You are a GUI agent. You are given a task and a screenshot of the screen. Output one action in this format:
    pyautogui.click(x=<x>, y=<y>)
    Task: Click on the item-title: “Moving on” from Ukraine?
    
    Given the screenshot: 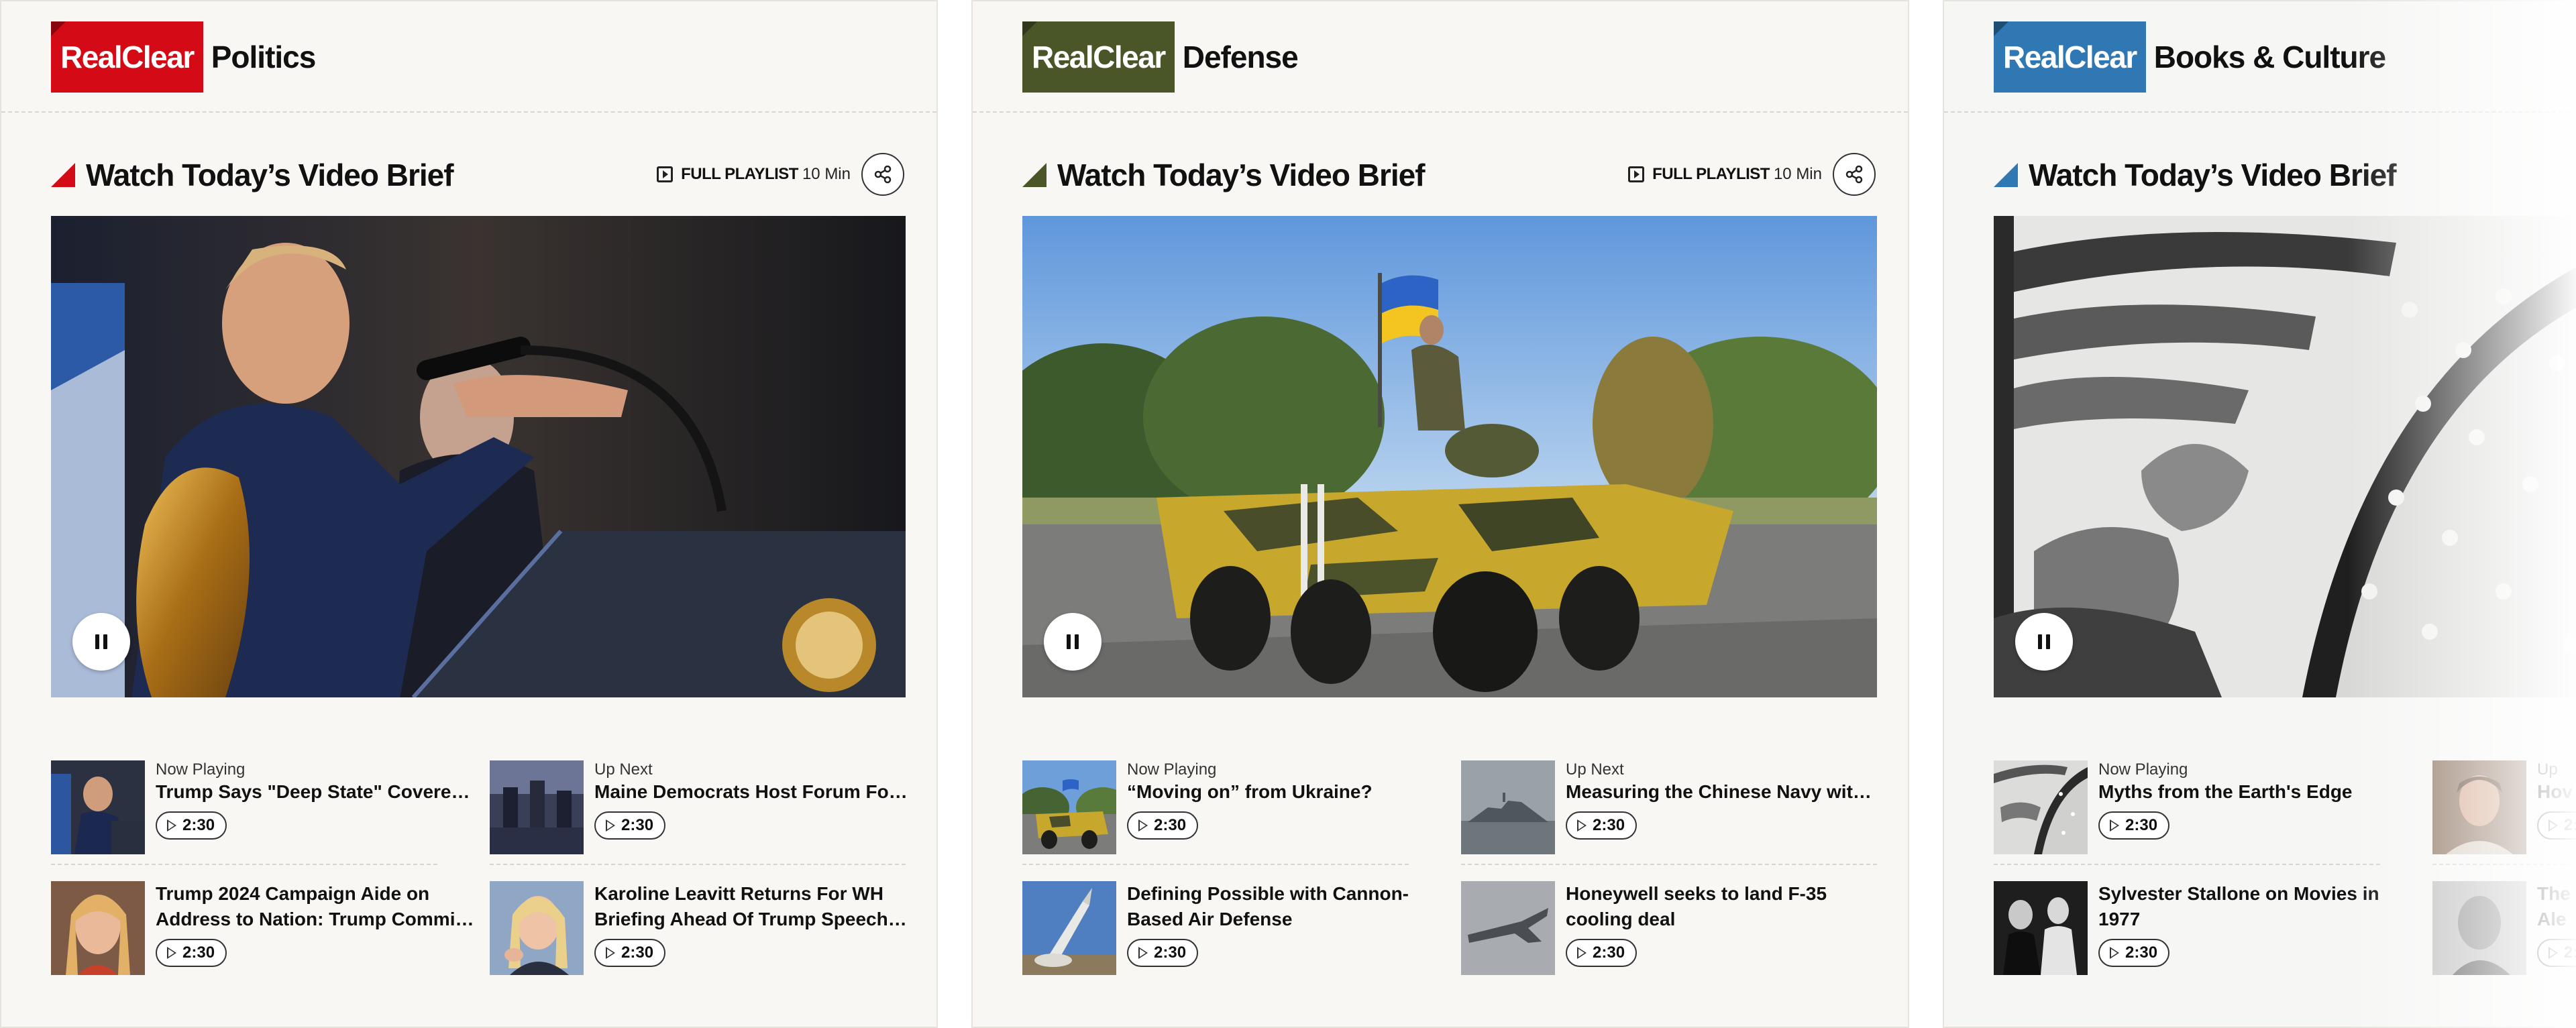 What is the action you would take?
    pyautogui.click(x=1289, y=792)
    